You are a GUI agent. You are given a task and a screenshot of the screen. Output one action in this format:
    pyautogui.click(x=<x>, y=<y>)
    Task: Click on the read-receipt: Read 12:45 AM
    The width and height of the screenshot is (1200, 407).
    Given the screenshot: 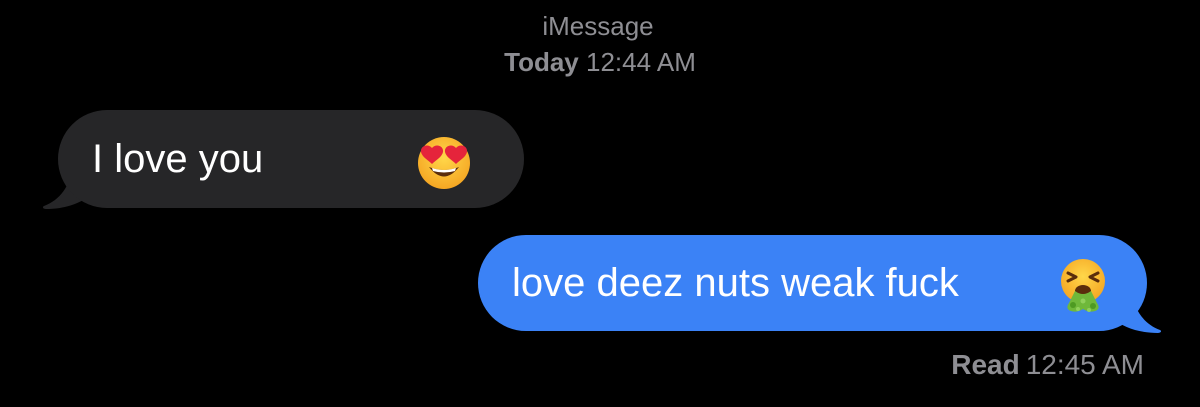 What is the action you would take?
    pyautogui.click(x=1047, y=365)
    